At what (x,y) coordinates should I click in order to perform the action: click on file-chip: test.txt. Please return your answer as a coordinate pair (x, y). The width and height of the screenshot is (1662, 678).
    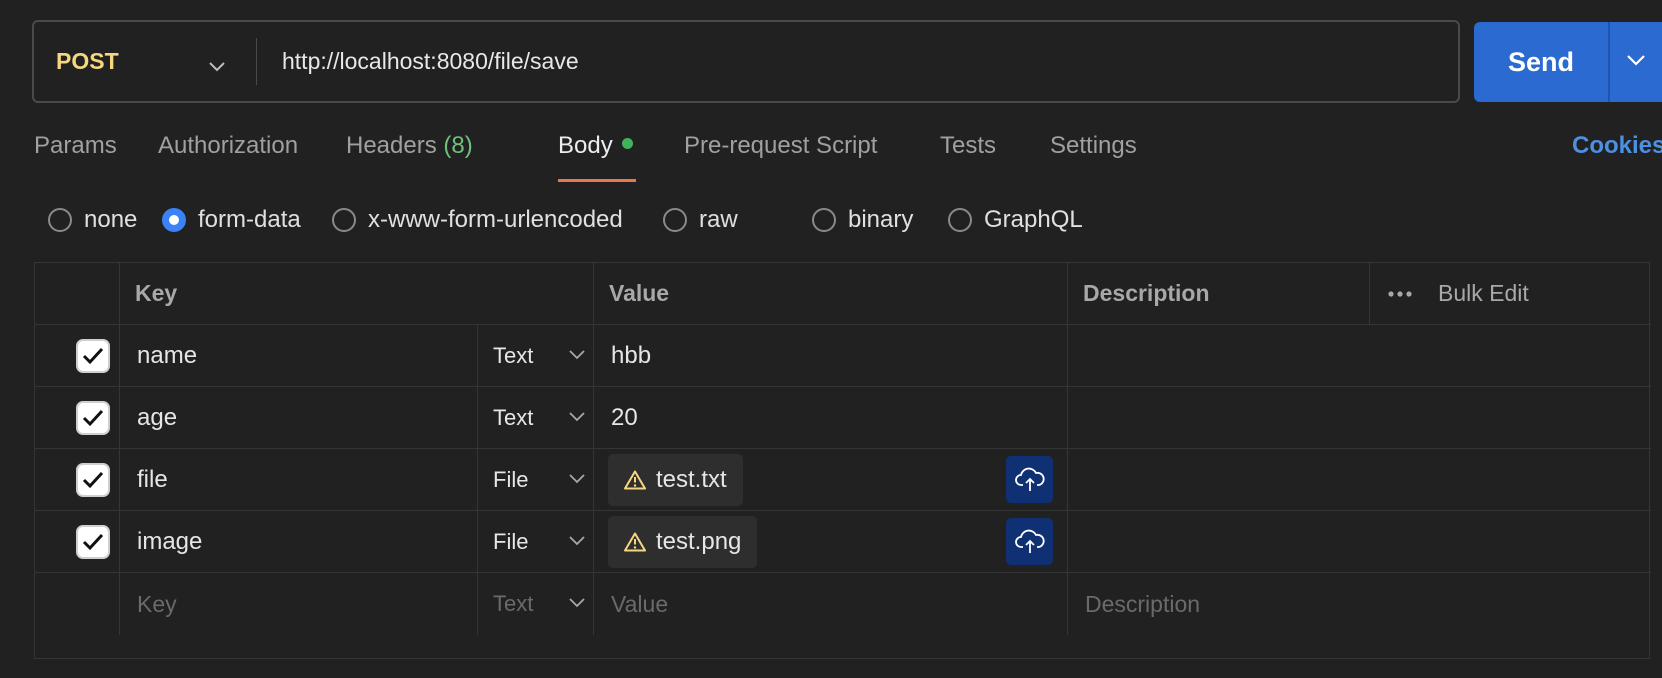
    Looking at the image, I should click on (675, 479).